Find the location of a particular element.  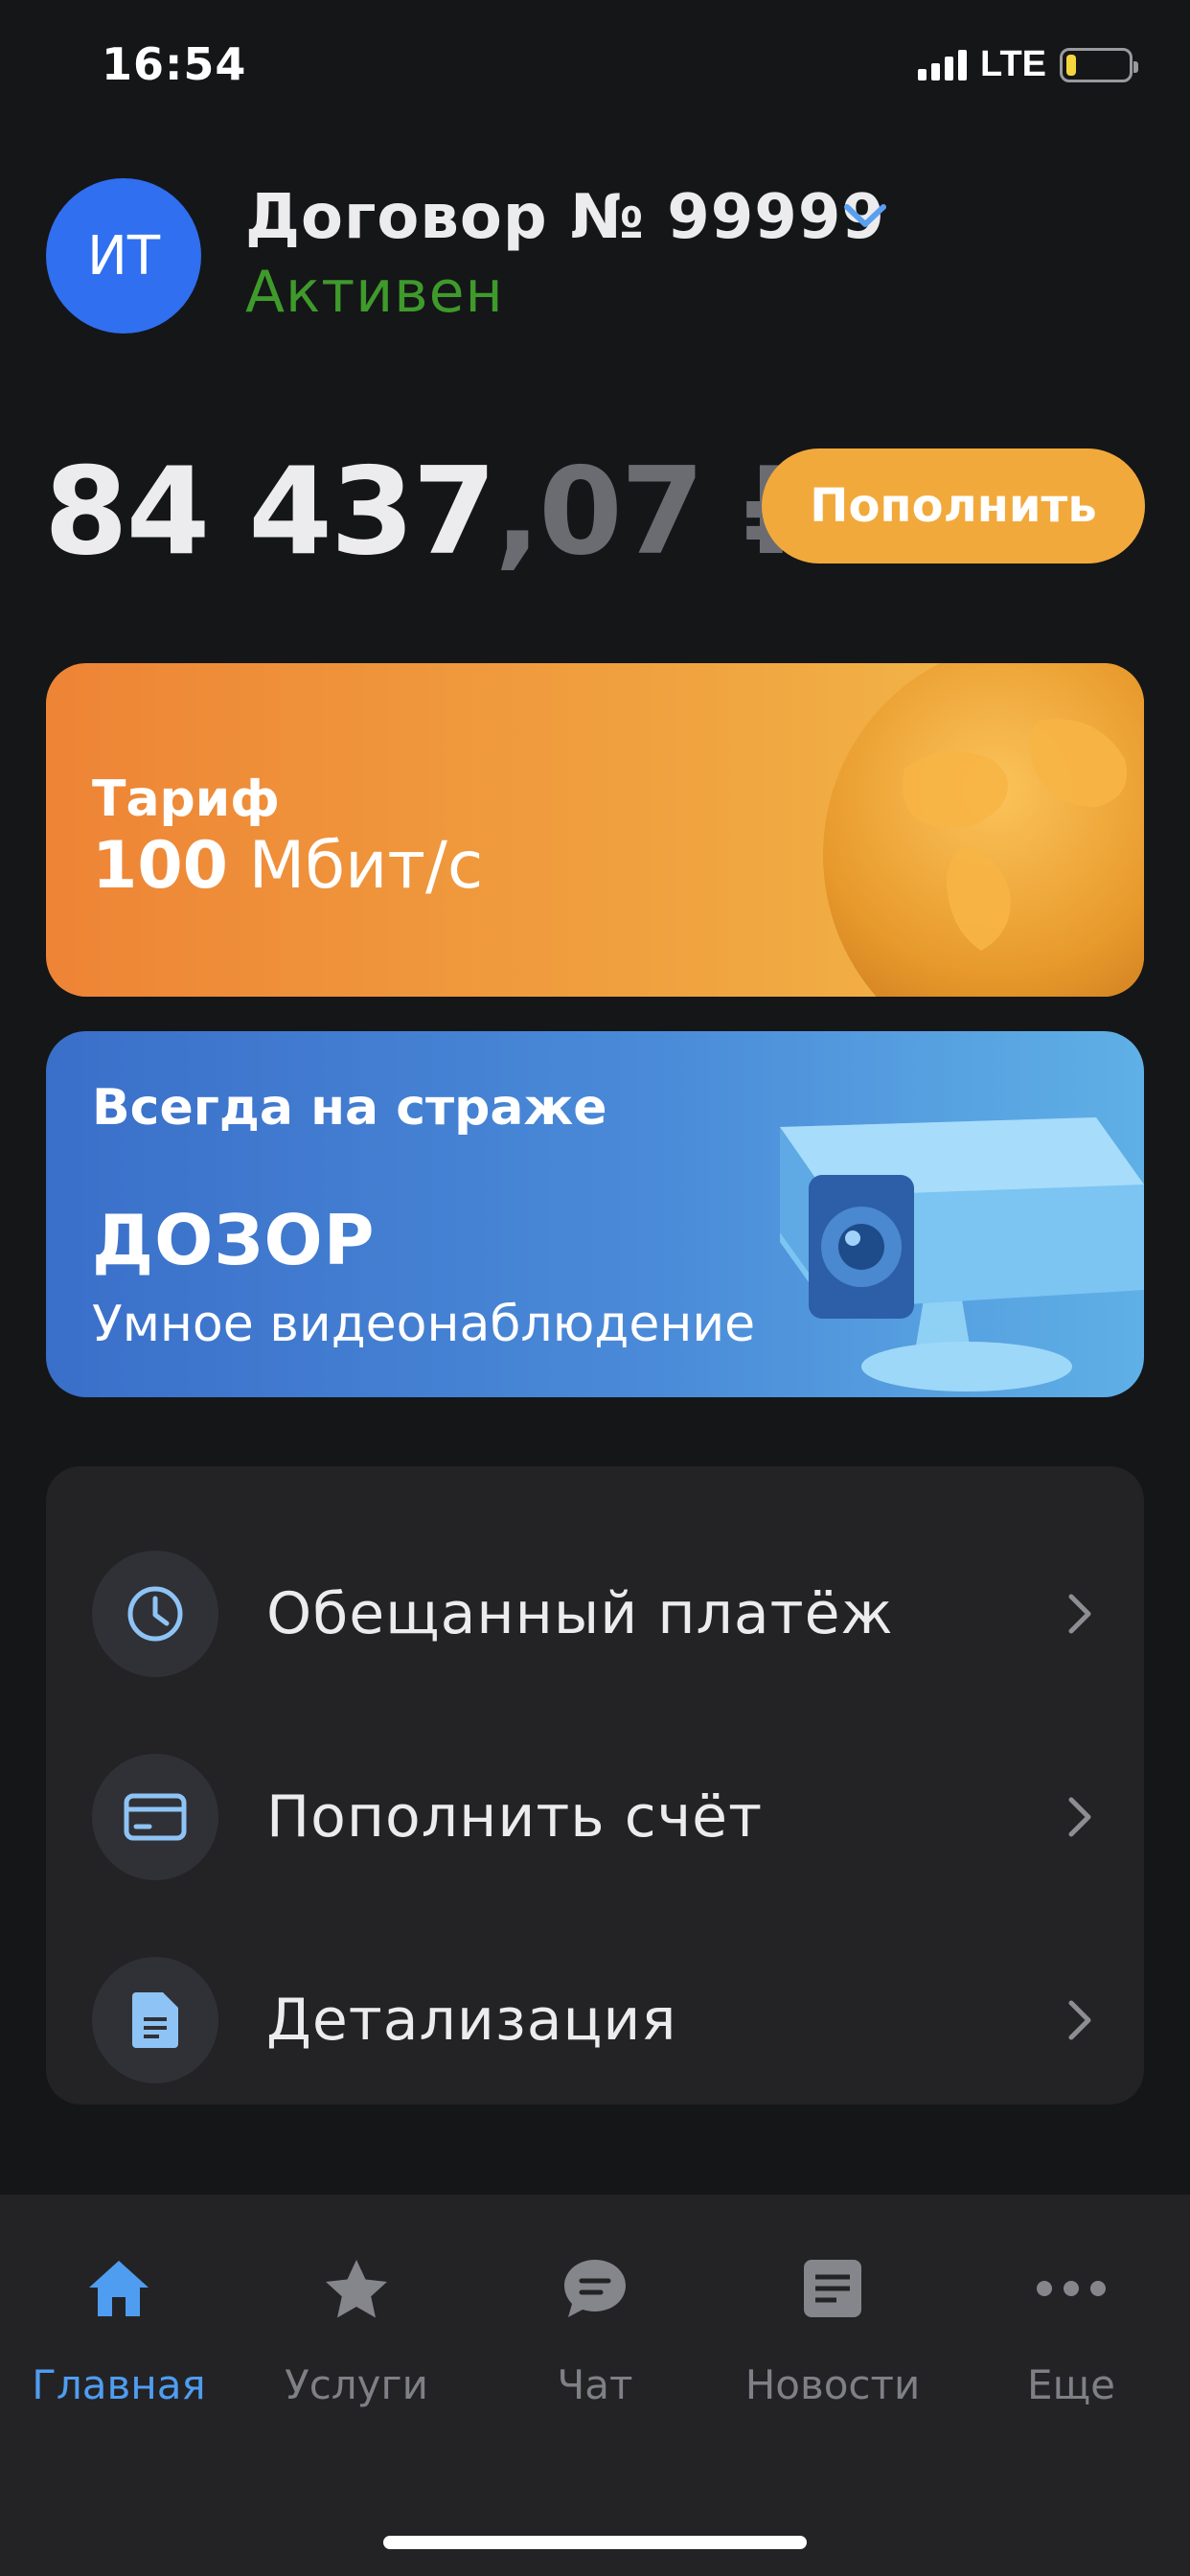

document-icon is located at coordinates (155, 2020).